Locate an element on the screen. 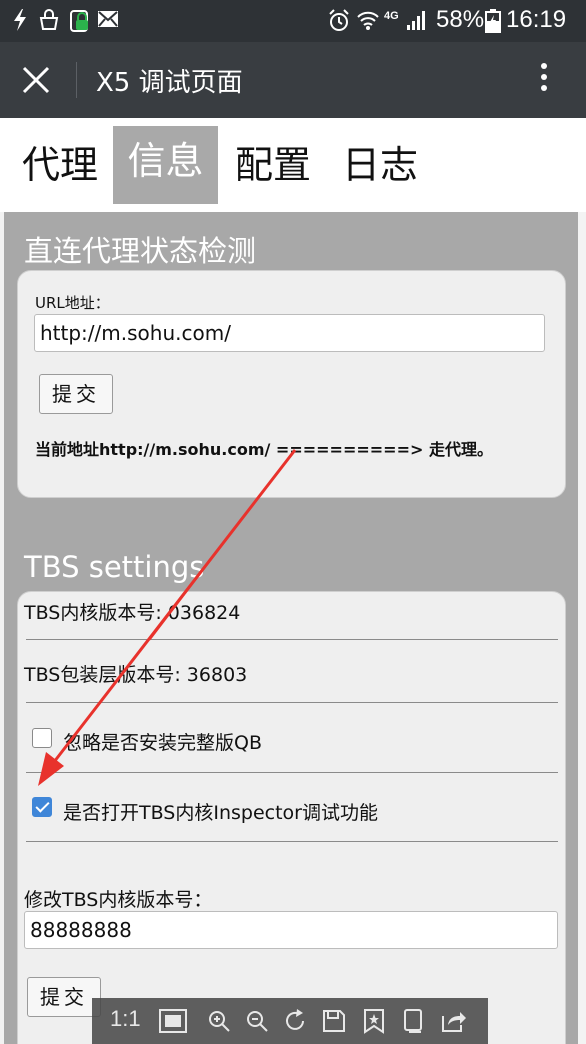  modify-version-label: 修改TBS内核版本号： is located at coordinates (118, 900).